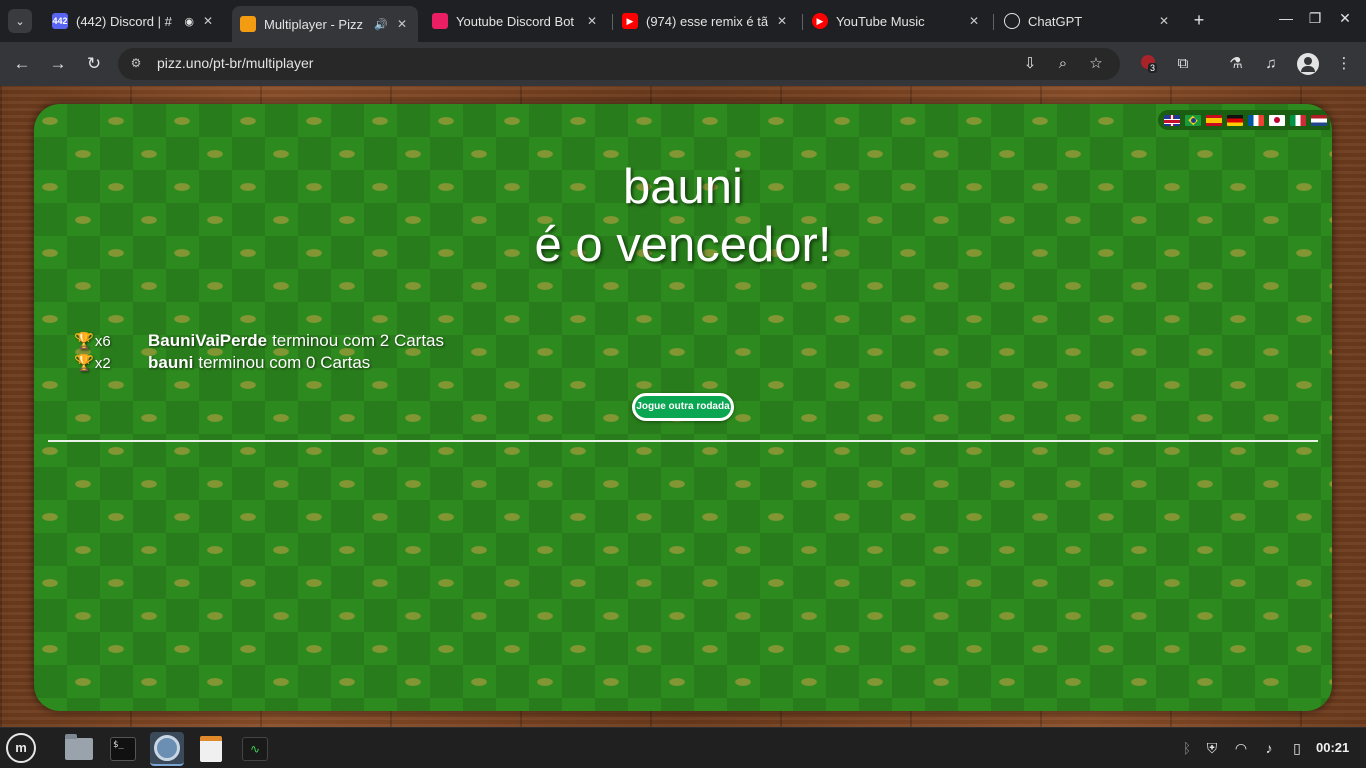  I want to click on tab-favicon-icon, so click(440, 21).